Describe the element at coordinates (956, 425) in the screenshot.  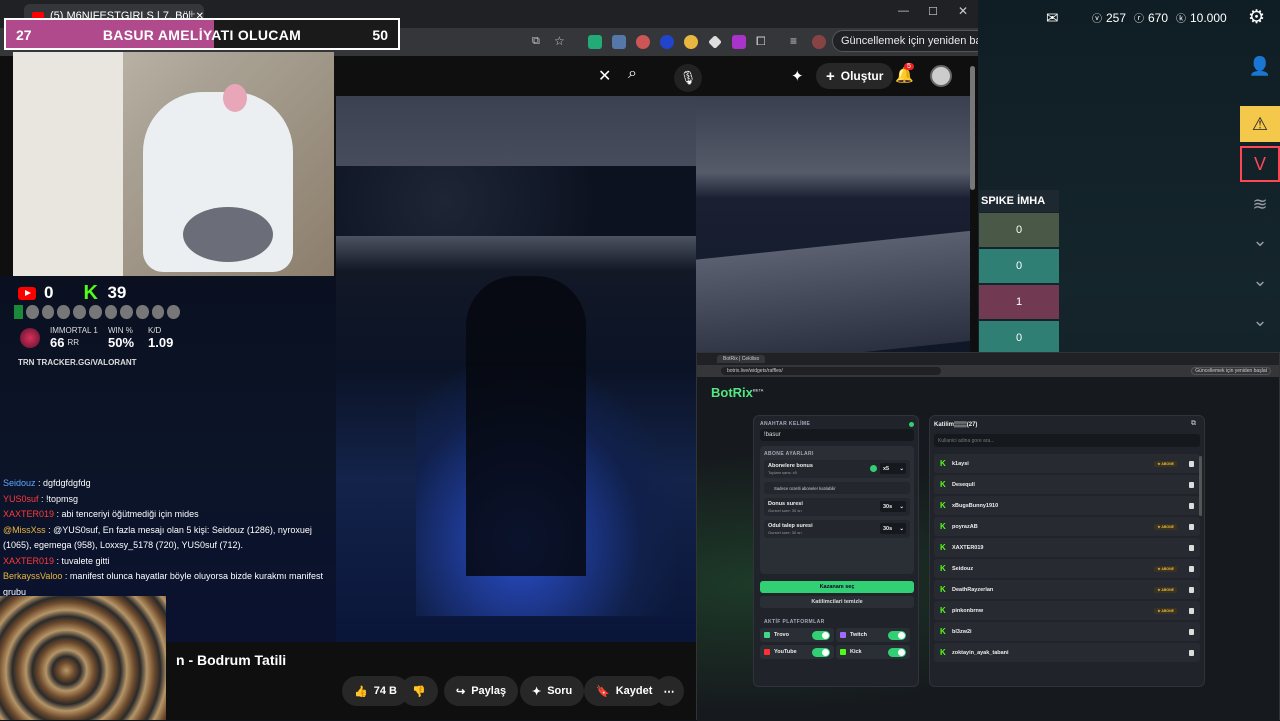
I see `participants-title: Katilim▒▒▒(27)` at that location.